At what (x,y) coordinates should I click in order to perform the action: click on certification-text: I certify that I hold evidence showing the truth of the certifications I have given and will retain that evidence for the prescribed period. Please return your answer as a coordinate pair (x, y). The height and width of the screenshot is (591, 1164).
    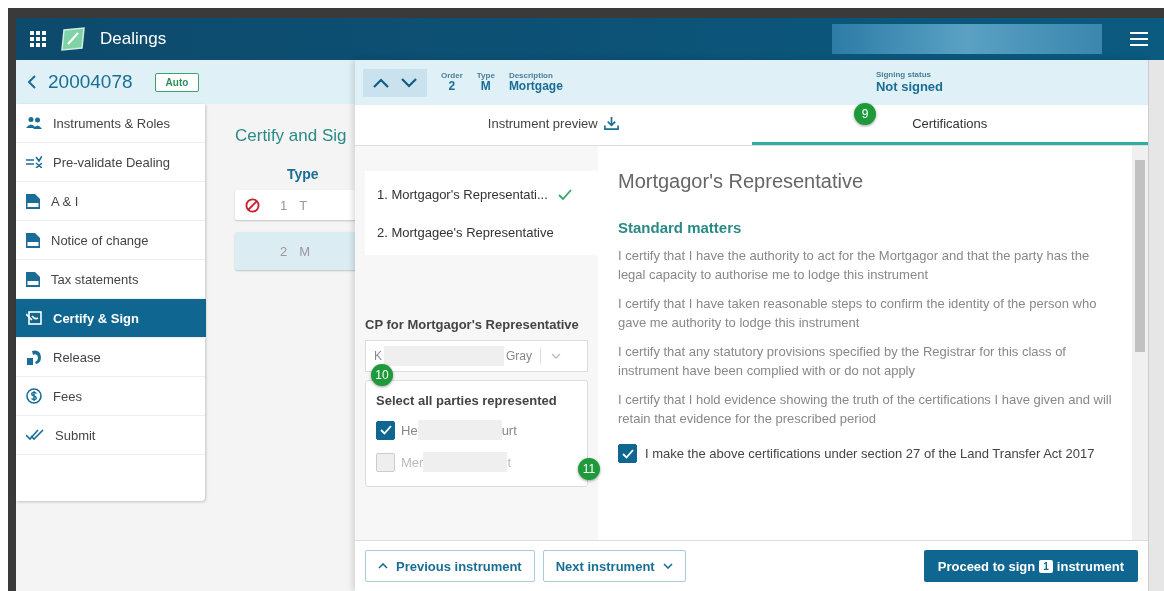
    Looking at the image, I should click on (865, 409).